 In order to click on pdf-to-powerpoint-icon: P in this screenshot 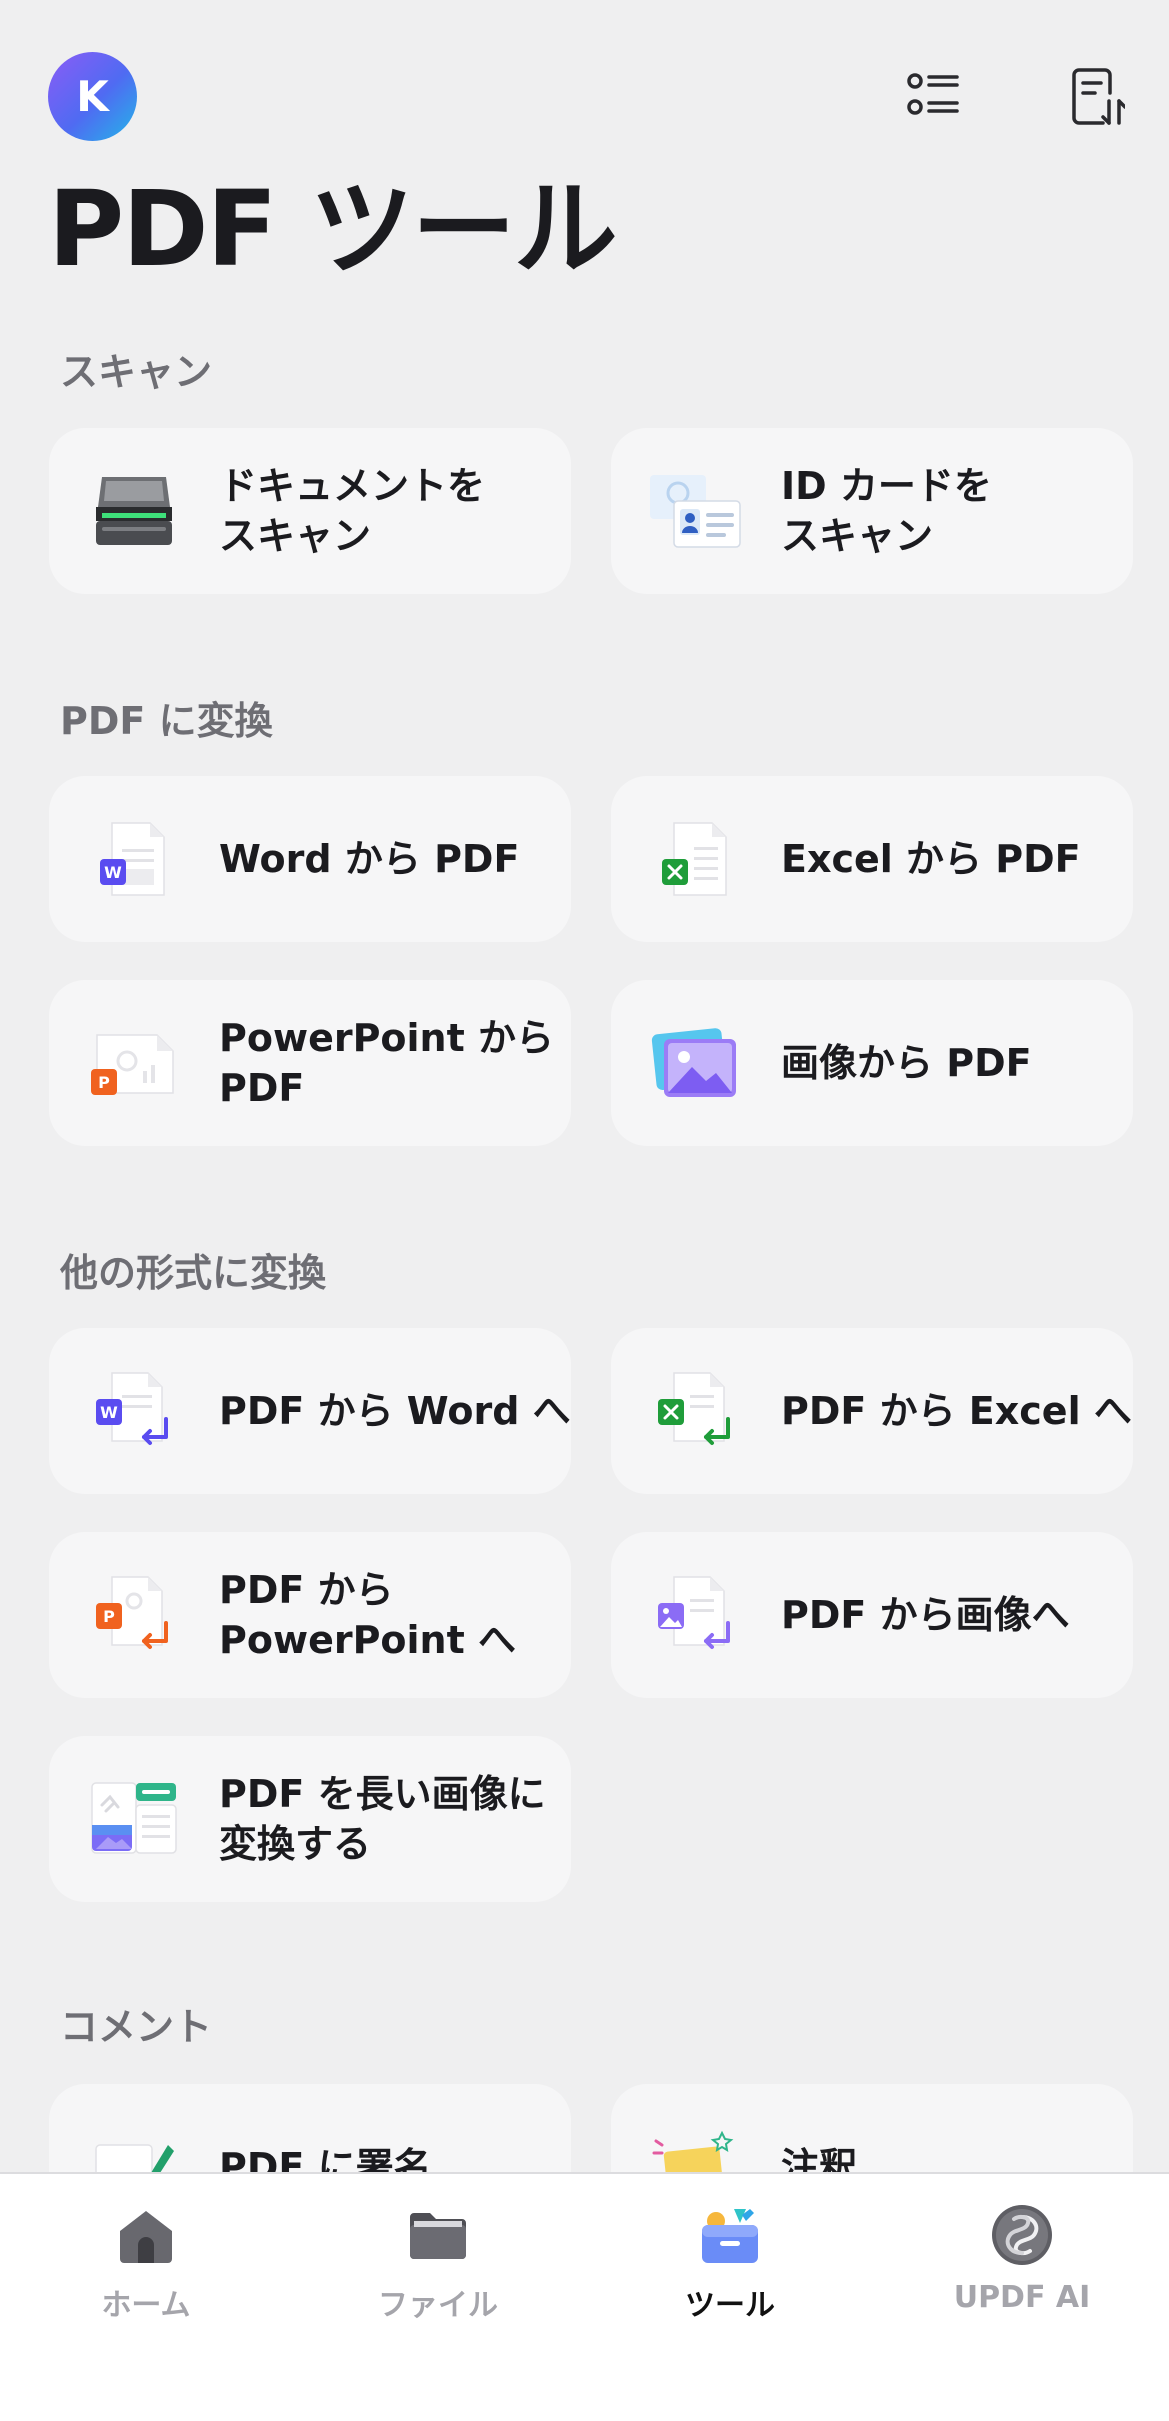, I will do `click(134, 1615)`.